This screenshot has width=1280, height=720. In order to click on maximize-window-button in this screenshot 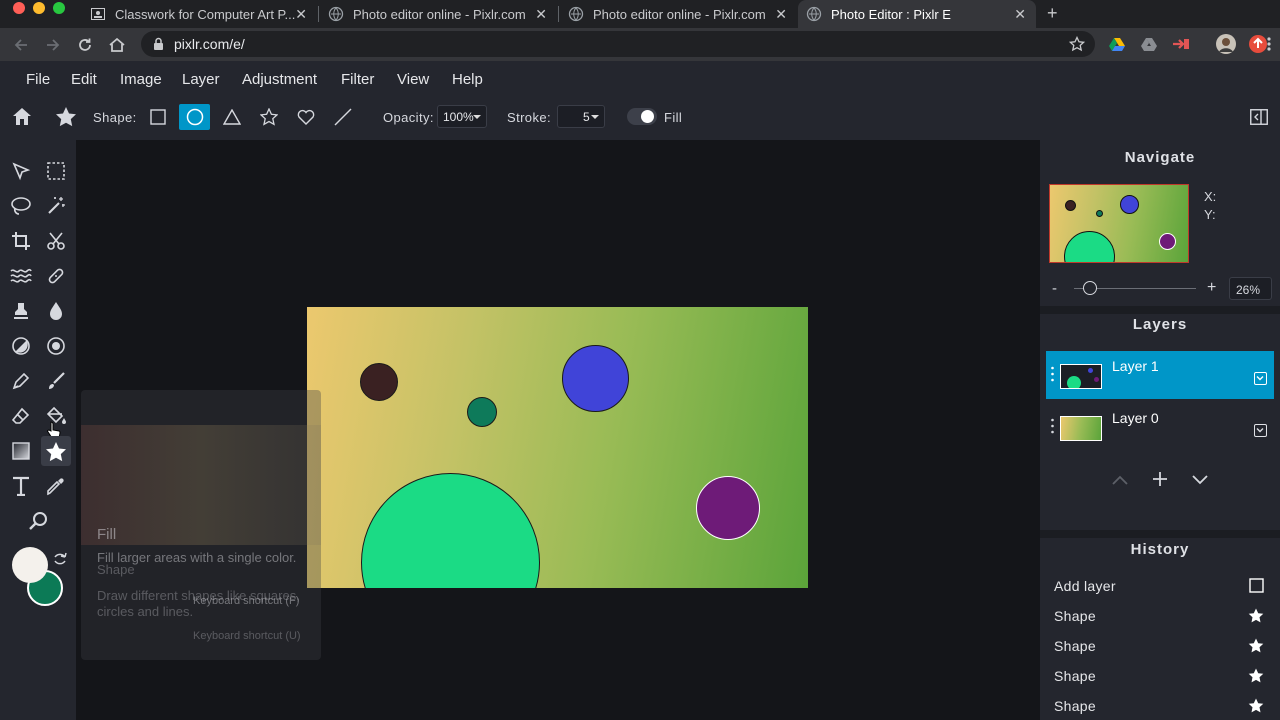, I will do `click(59, 8)`.